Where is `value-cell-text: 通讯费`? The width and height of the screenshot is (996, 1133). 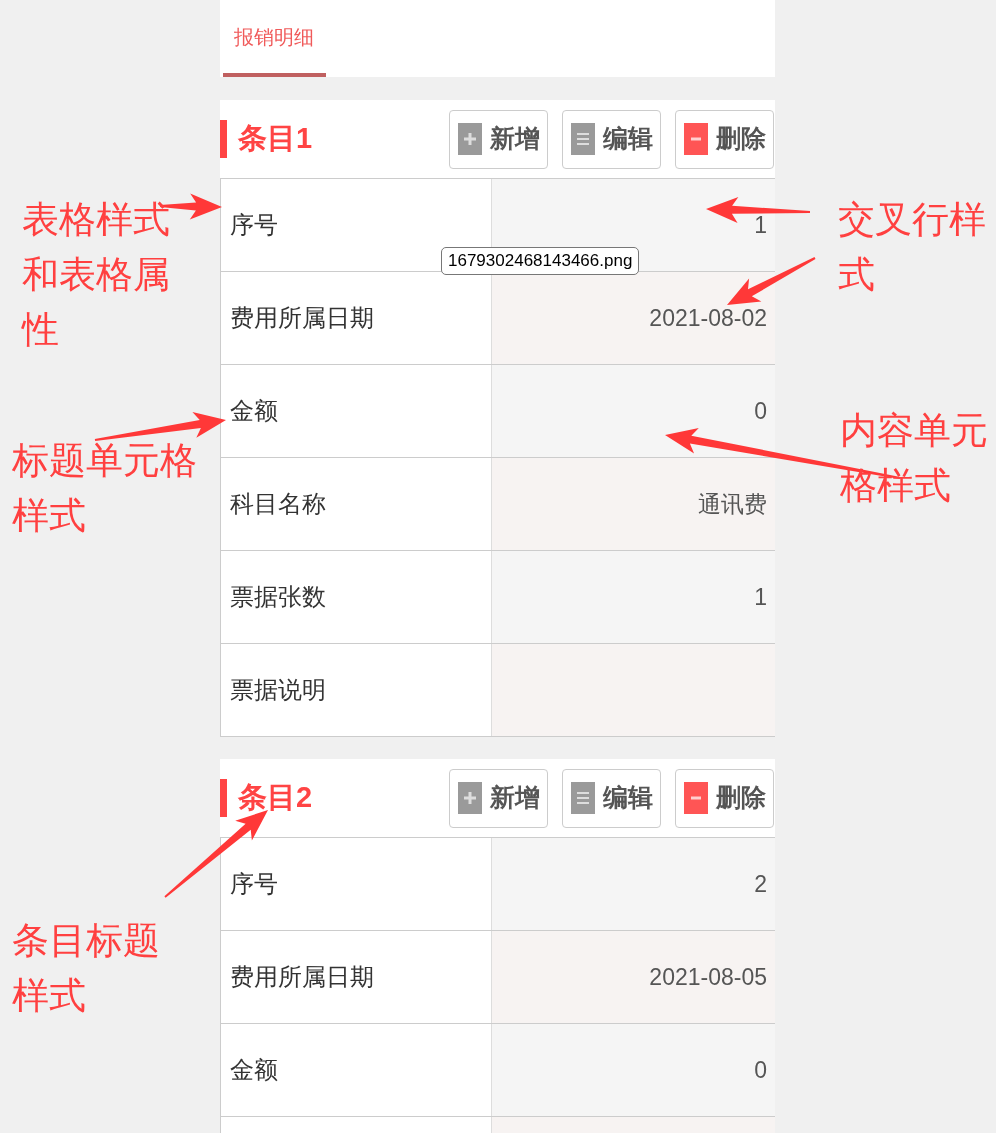 value-cell-text: 通讯费 is located at coordinates (732, 504).